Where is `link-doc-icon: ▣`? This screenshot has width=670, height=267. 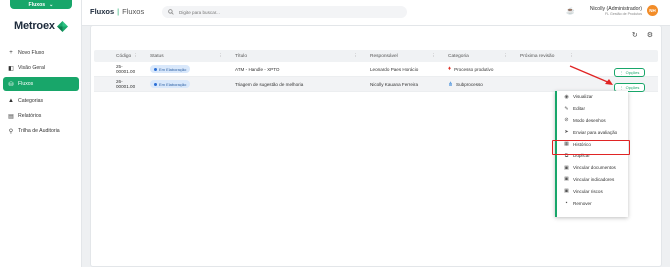
link-doc-icon: ▣ is located at coordinates (566, 167).